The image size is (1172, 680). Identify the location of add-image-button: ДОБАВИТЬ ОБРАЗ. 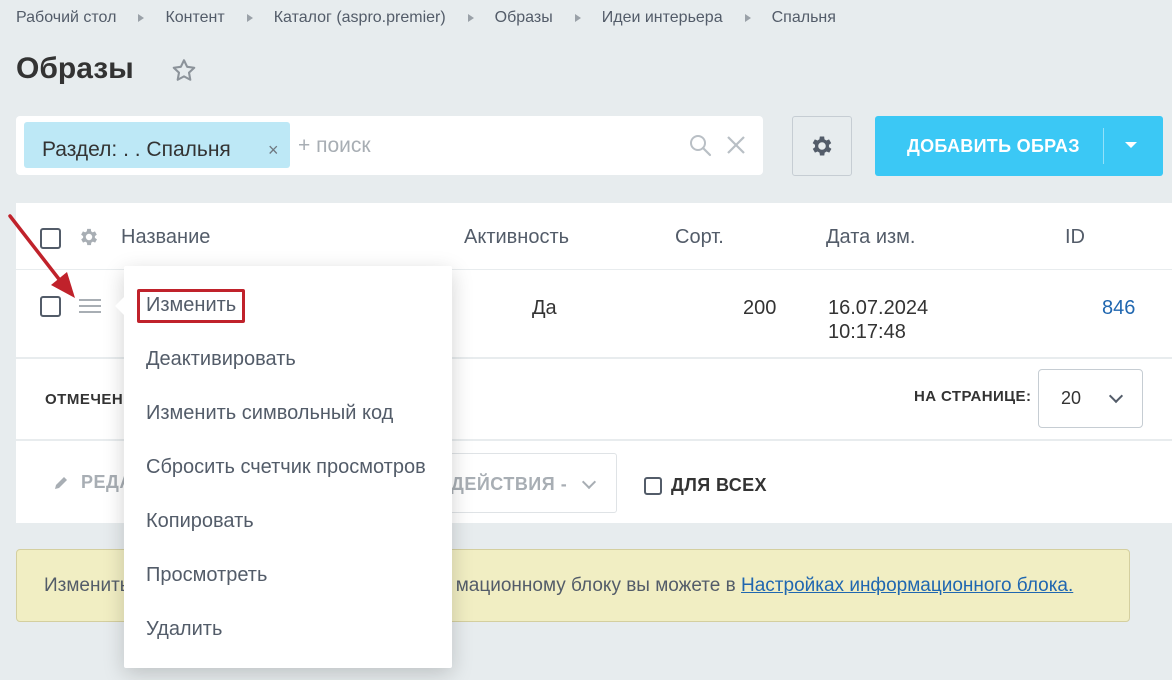
(1019, 146).